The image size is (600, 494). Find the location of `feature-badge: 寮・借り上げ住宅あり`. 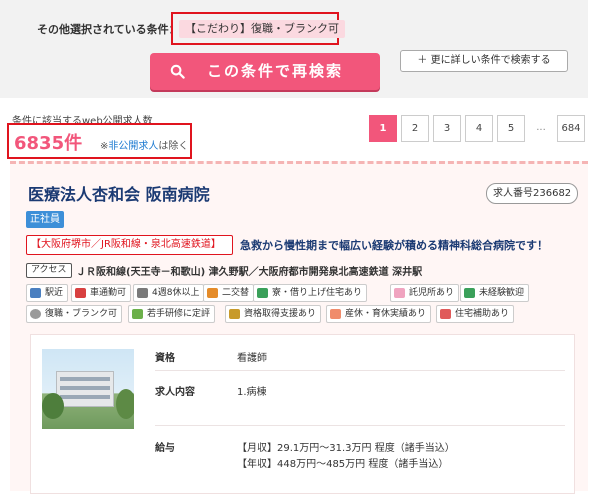

feature-badge: 寮・借り上げ住宅あり is located at coordinates (310, 293).